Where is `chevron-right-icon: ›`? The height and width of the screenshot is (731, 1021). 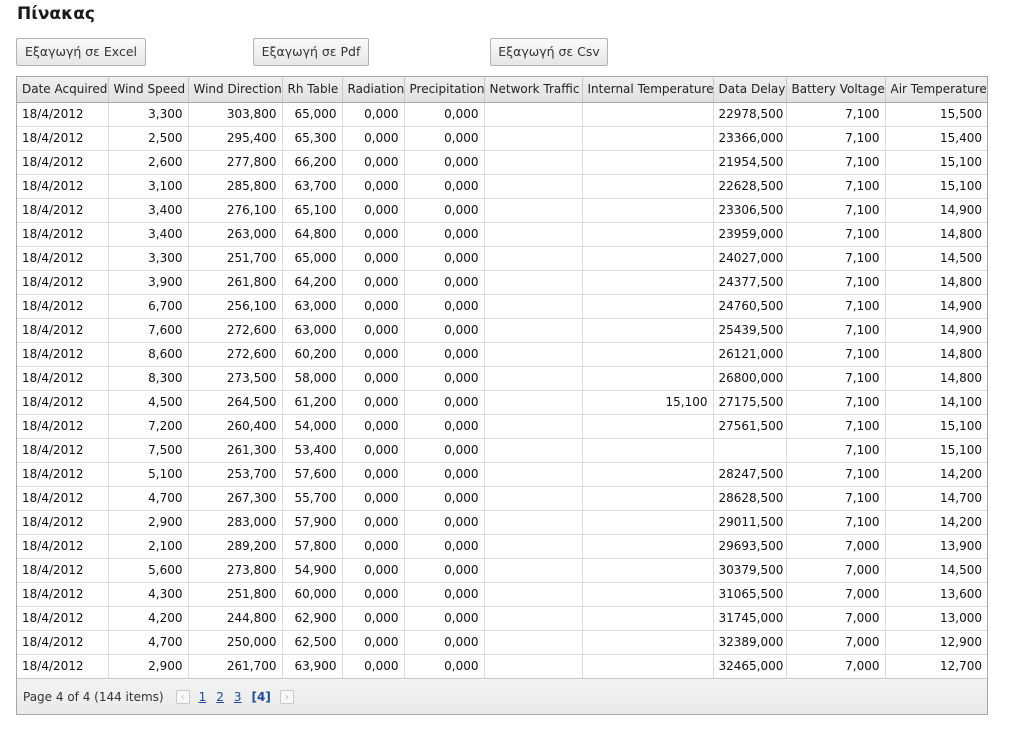 chevron-right-icon: › is located at coordinates (286, 696).